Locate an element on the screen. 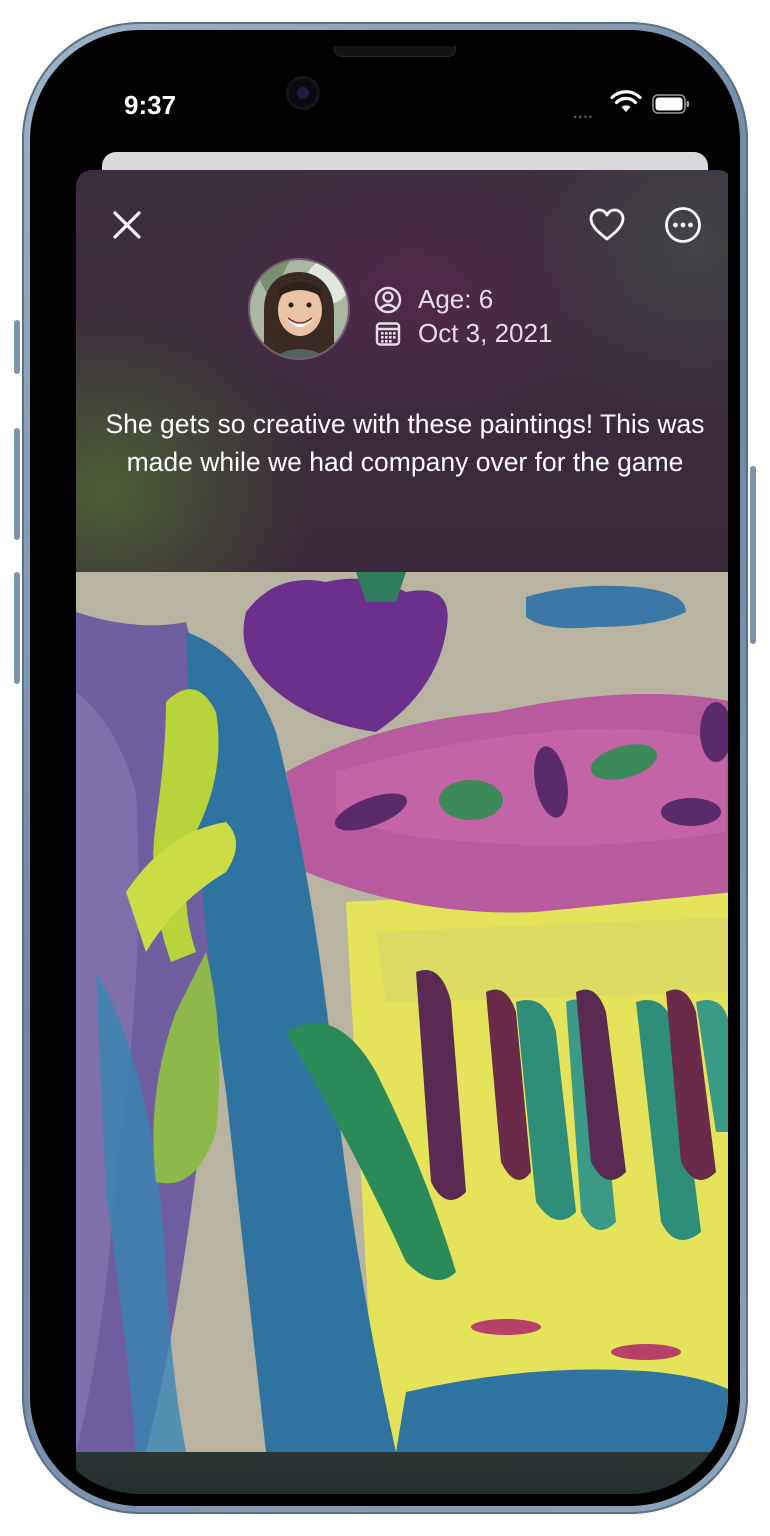 Image resolution: width=770 pixels, height=1536 pixels. age-row: Age: 6 is located at coordinates (433, 299).